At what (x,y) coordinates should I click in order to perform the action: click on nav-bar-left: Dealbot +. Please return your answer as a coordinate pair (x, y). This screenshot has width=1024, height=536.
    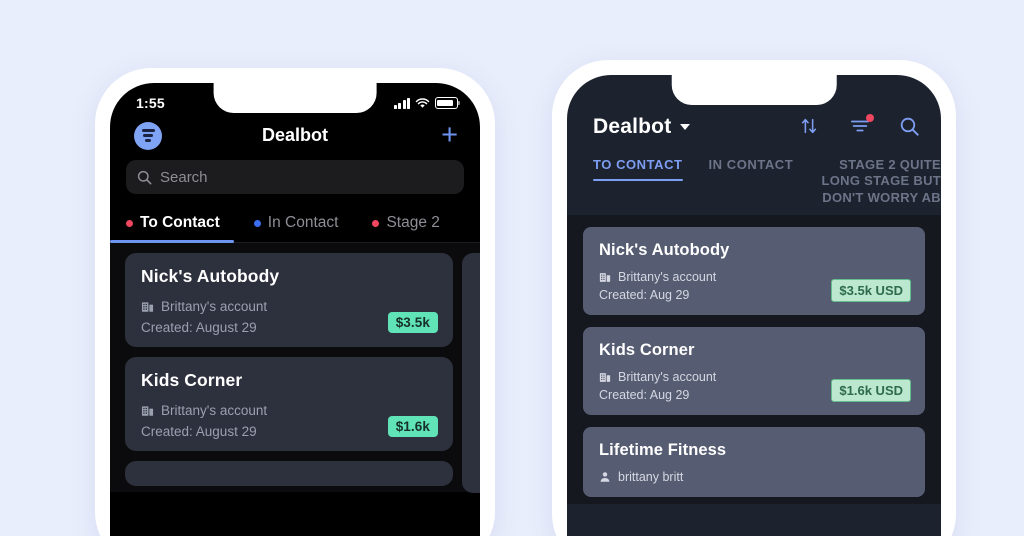
    Looking at the image, I should click on (295, 138).